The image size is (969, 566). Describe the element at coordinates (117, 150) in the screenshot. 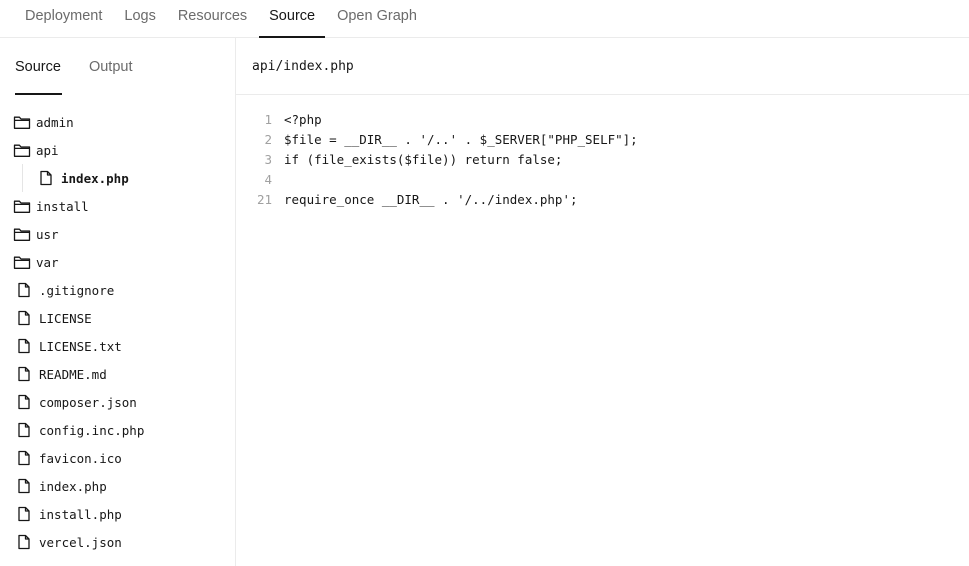

I see `tree-folder-api: api` at that location.